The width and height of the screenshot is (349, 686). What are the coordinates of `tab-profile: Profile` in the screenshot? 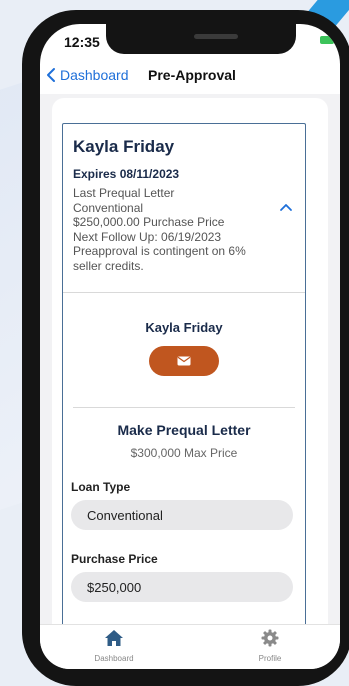 It's located at (270, 646).